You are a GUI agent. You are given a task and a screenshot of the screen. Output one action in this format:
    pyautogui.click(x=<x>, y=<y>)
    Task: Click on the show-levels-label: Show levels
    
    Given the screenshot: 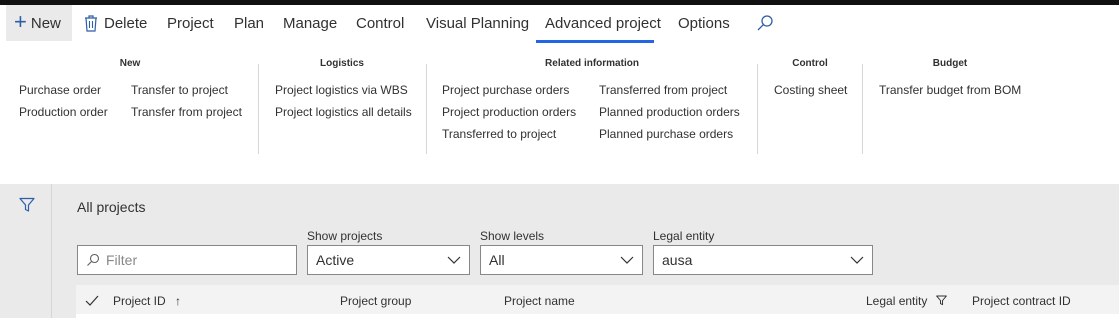 What is the action you would take?
    pyautogui.click(x=512, y=236)
    